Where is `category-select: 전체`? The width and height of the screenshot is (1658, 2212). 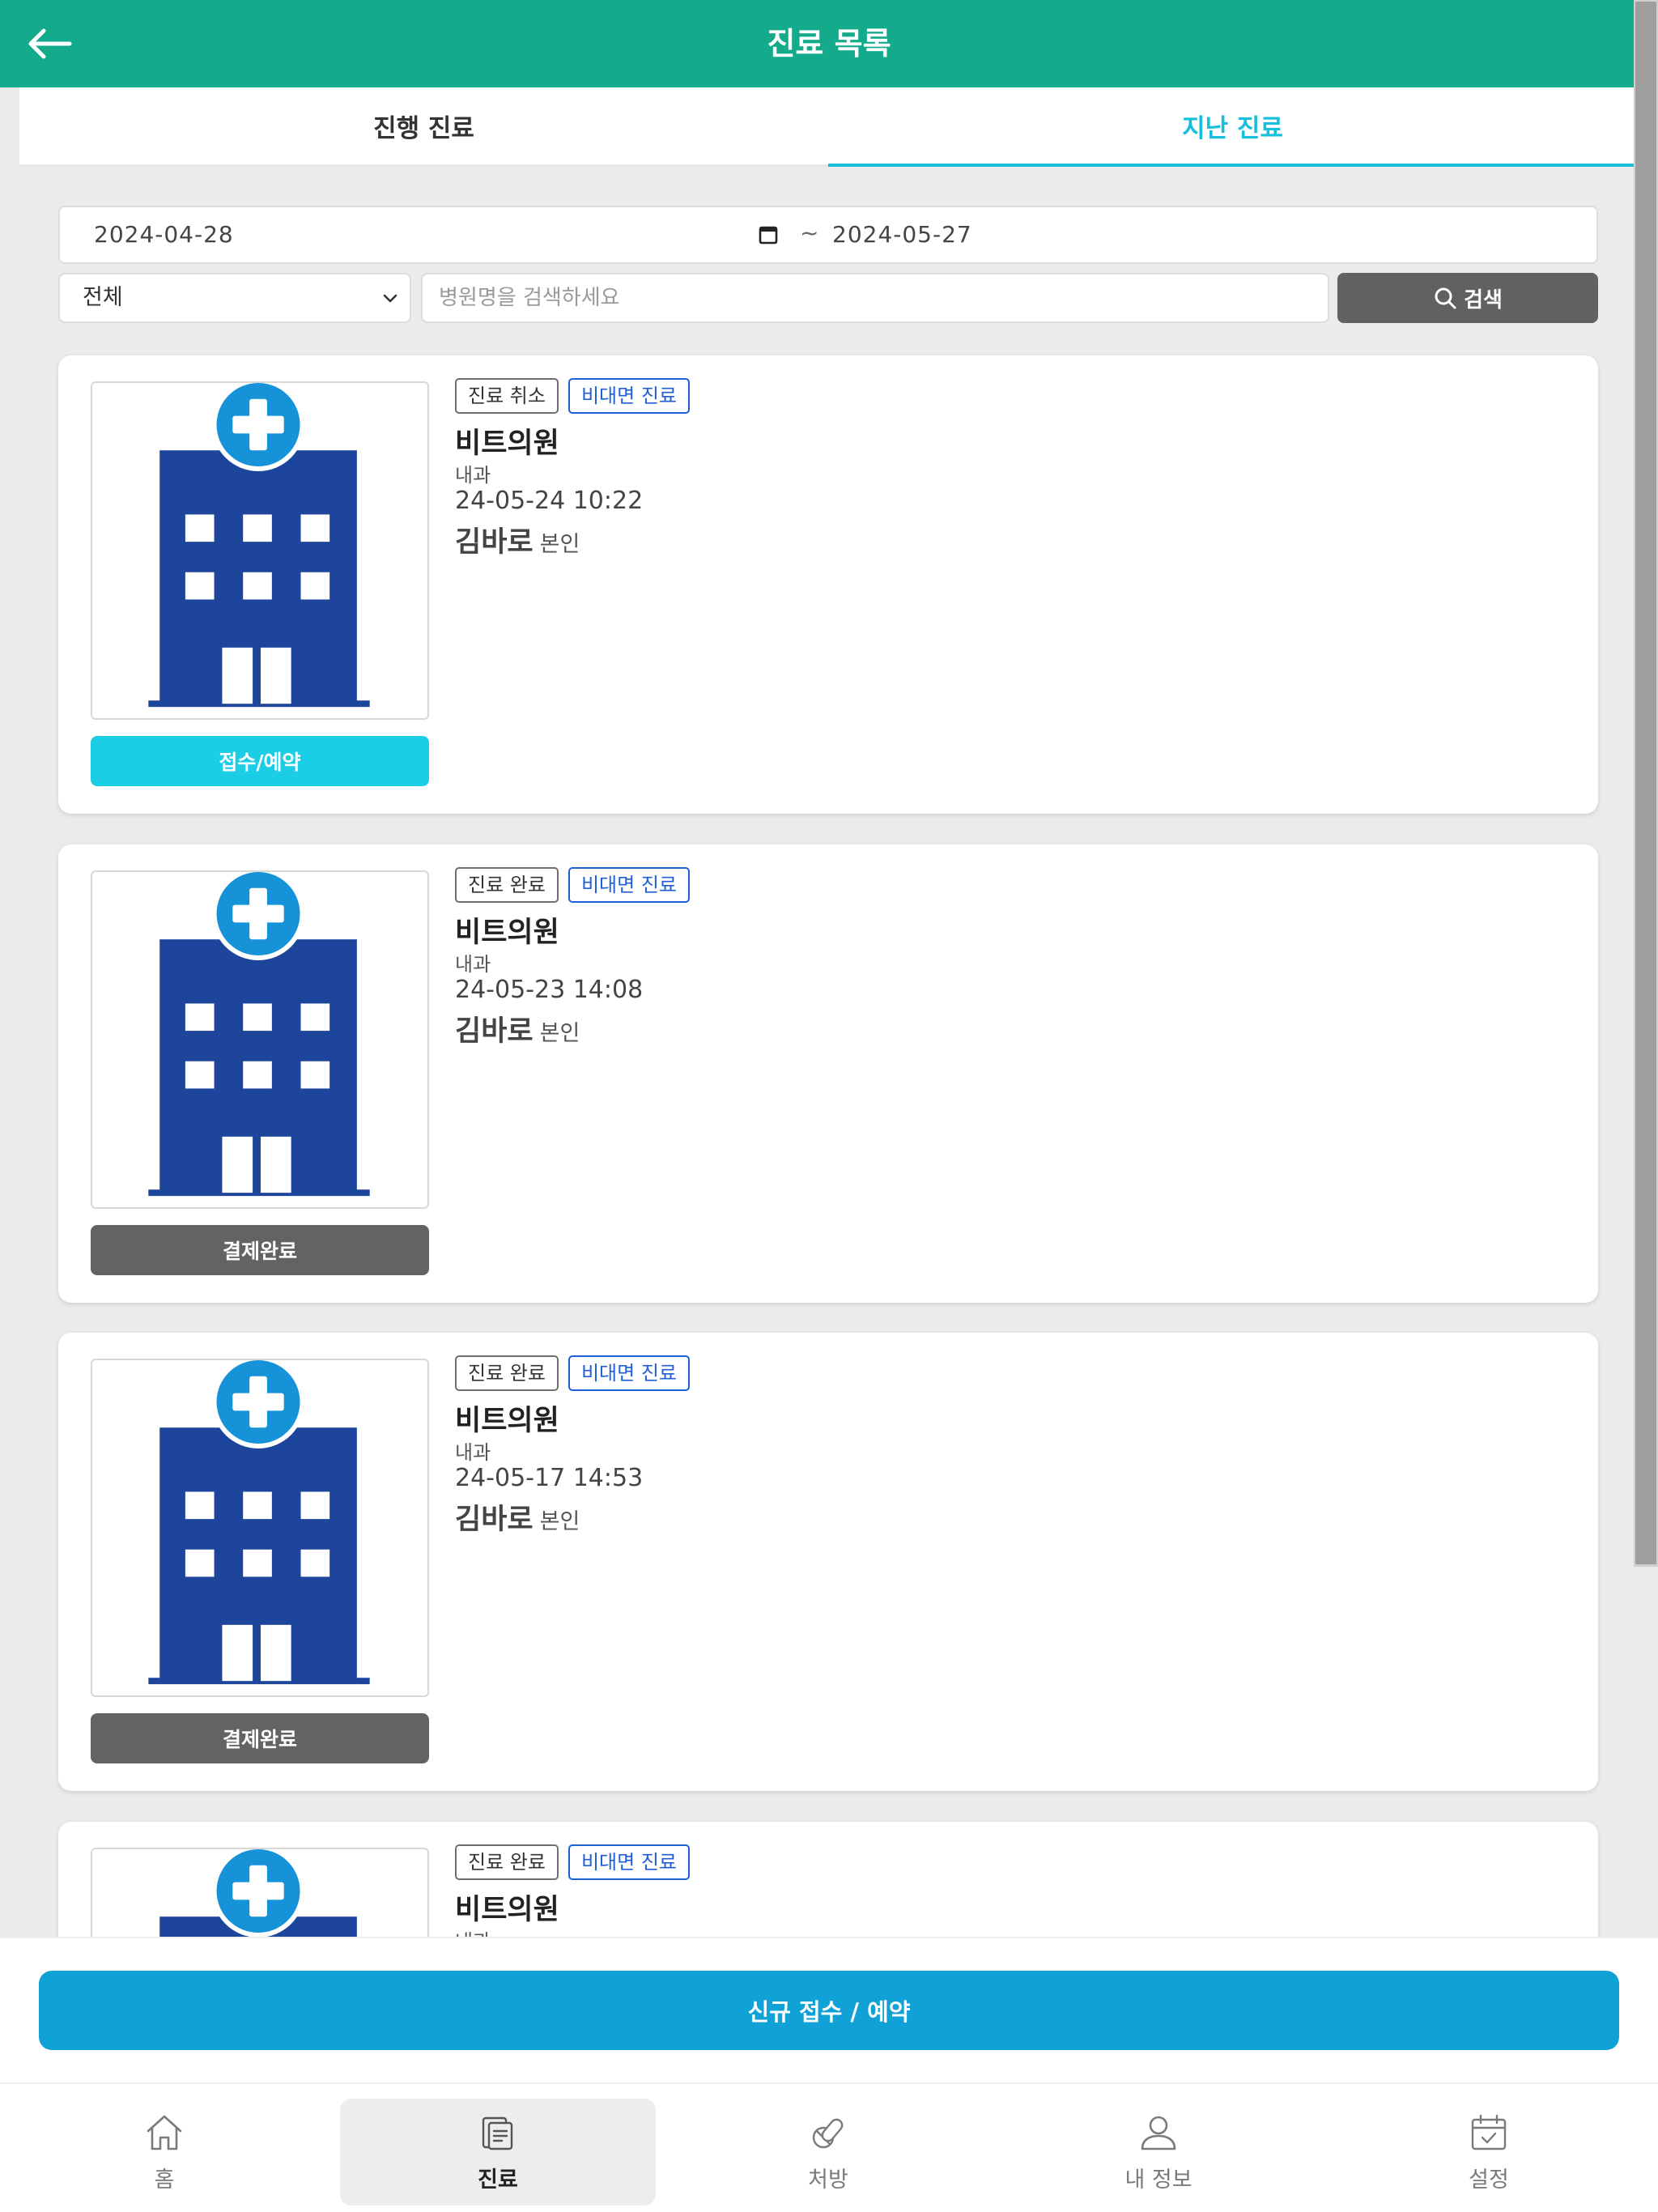
category-select: 전체 is located at coordinates (234, 298).